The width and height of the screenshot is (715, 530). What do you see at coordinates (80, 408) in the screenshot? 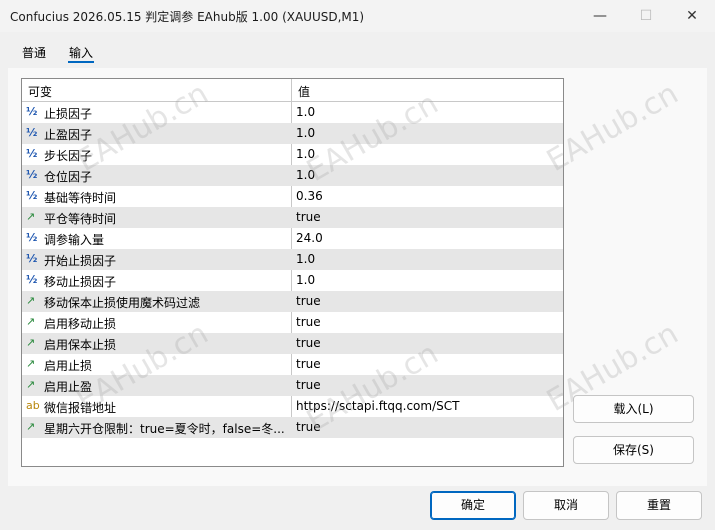
I see `parameter-name: 微信报错地址` at bounding box center [80, 408].